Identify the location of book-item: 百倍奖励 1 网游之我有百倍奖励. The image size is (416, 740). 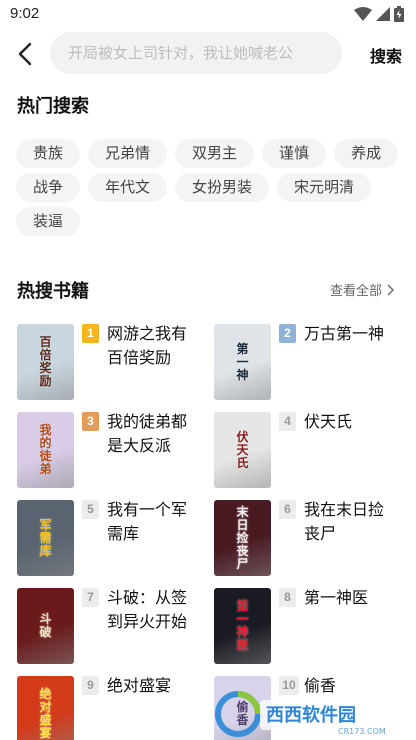
(115, 367).